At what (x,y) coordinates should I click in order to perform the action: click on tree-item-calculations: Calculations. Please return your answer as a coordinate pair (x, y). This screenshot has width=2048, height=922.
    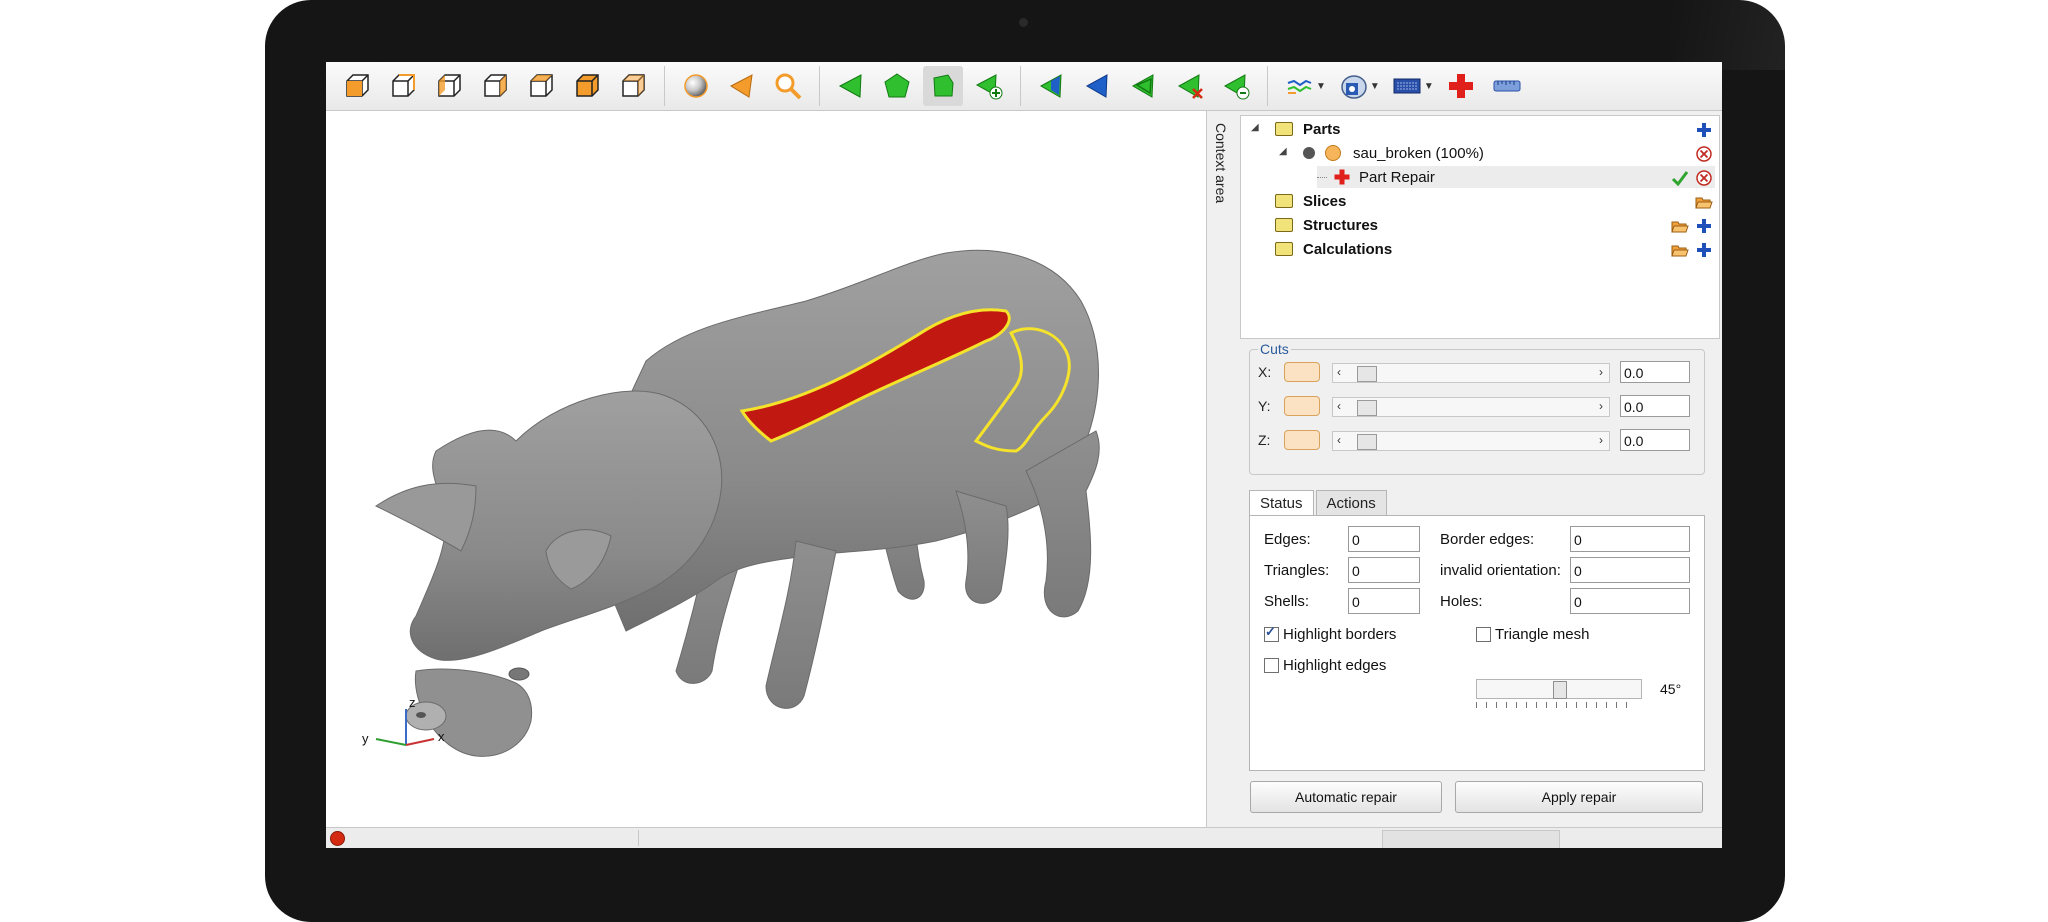
    Looking at the image, I should click on (1333, 249).